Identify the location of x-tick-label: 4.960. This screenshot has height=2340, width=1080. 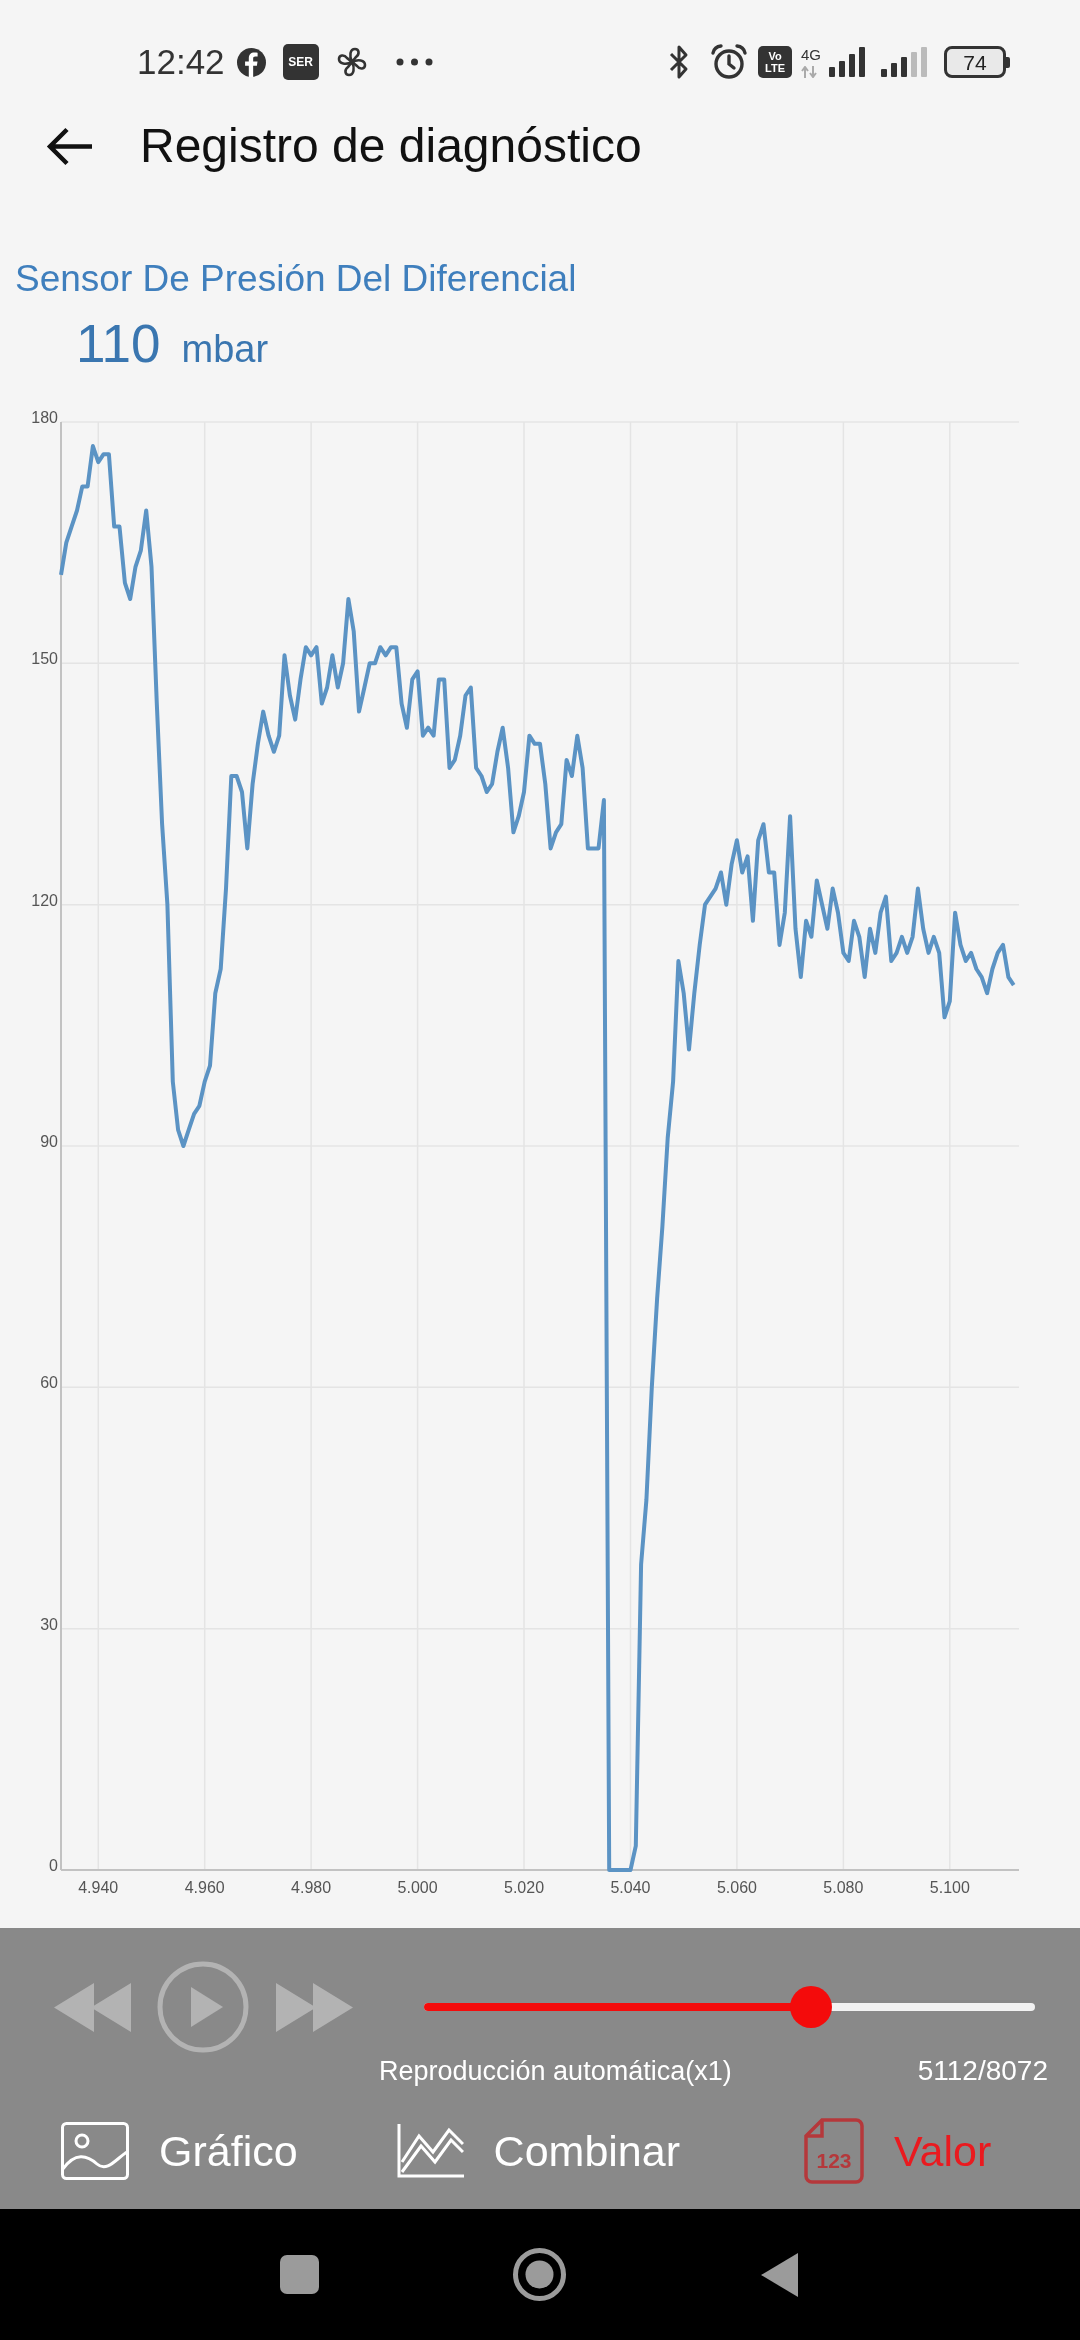
(204, 1887).